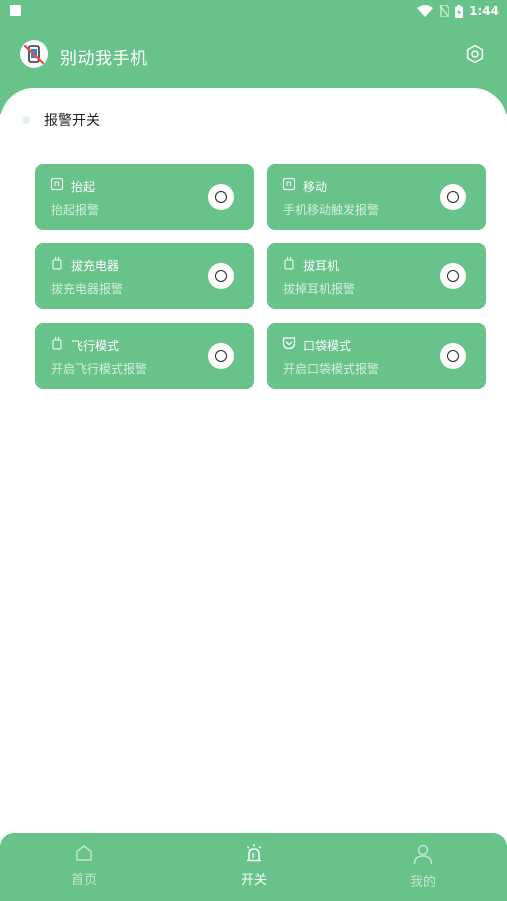 Image resolution: width=507 pixels, height=901 pixels. Describe the element at coordinates (459, 11) in the screenshot. I see `battery-charging-icon` at that location.